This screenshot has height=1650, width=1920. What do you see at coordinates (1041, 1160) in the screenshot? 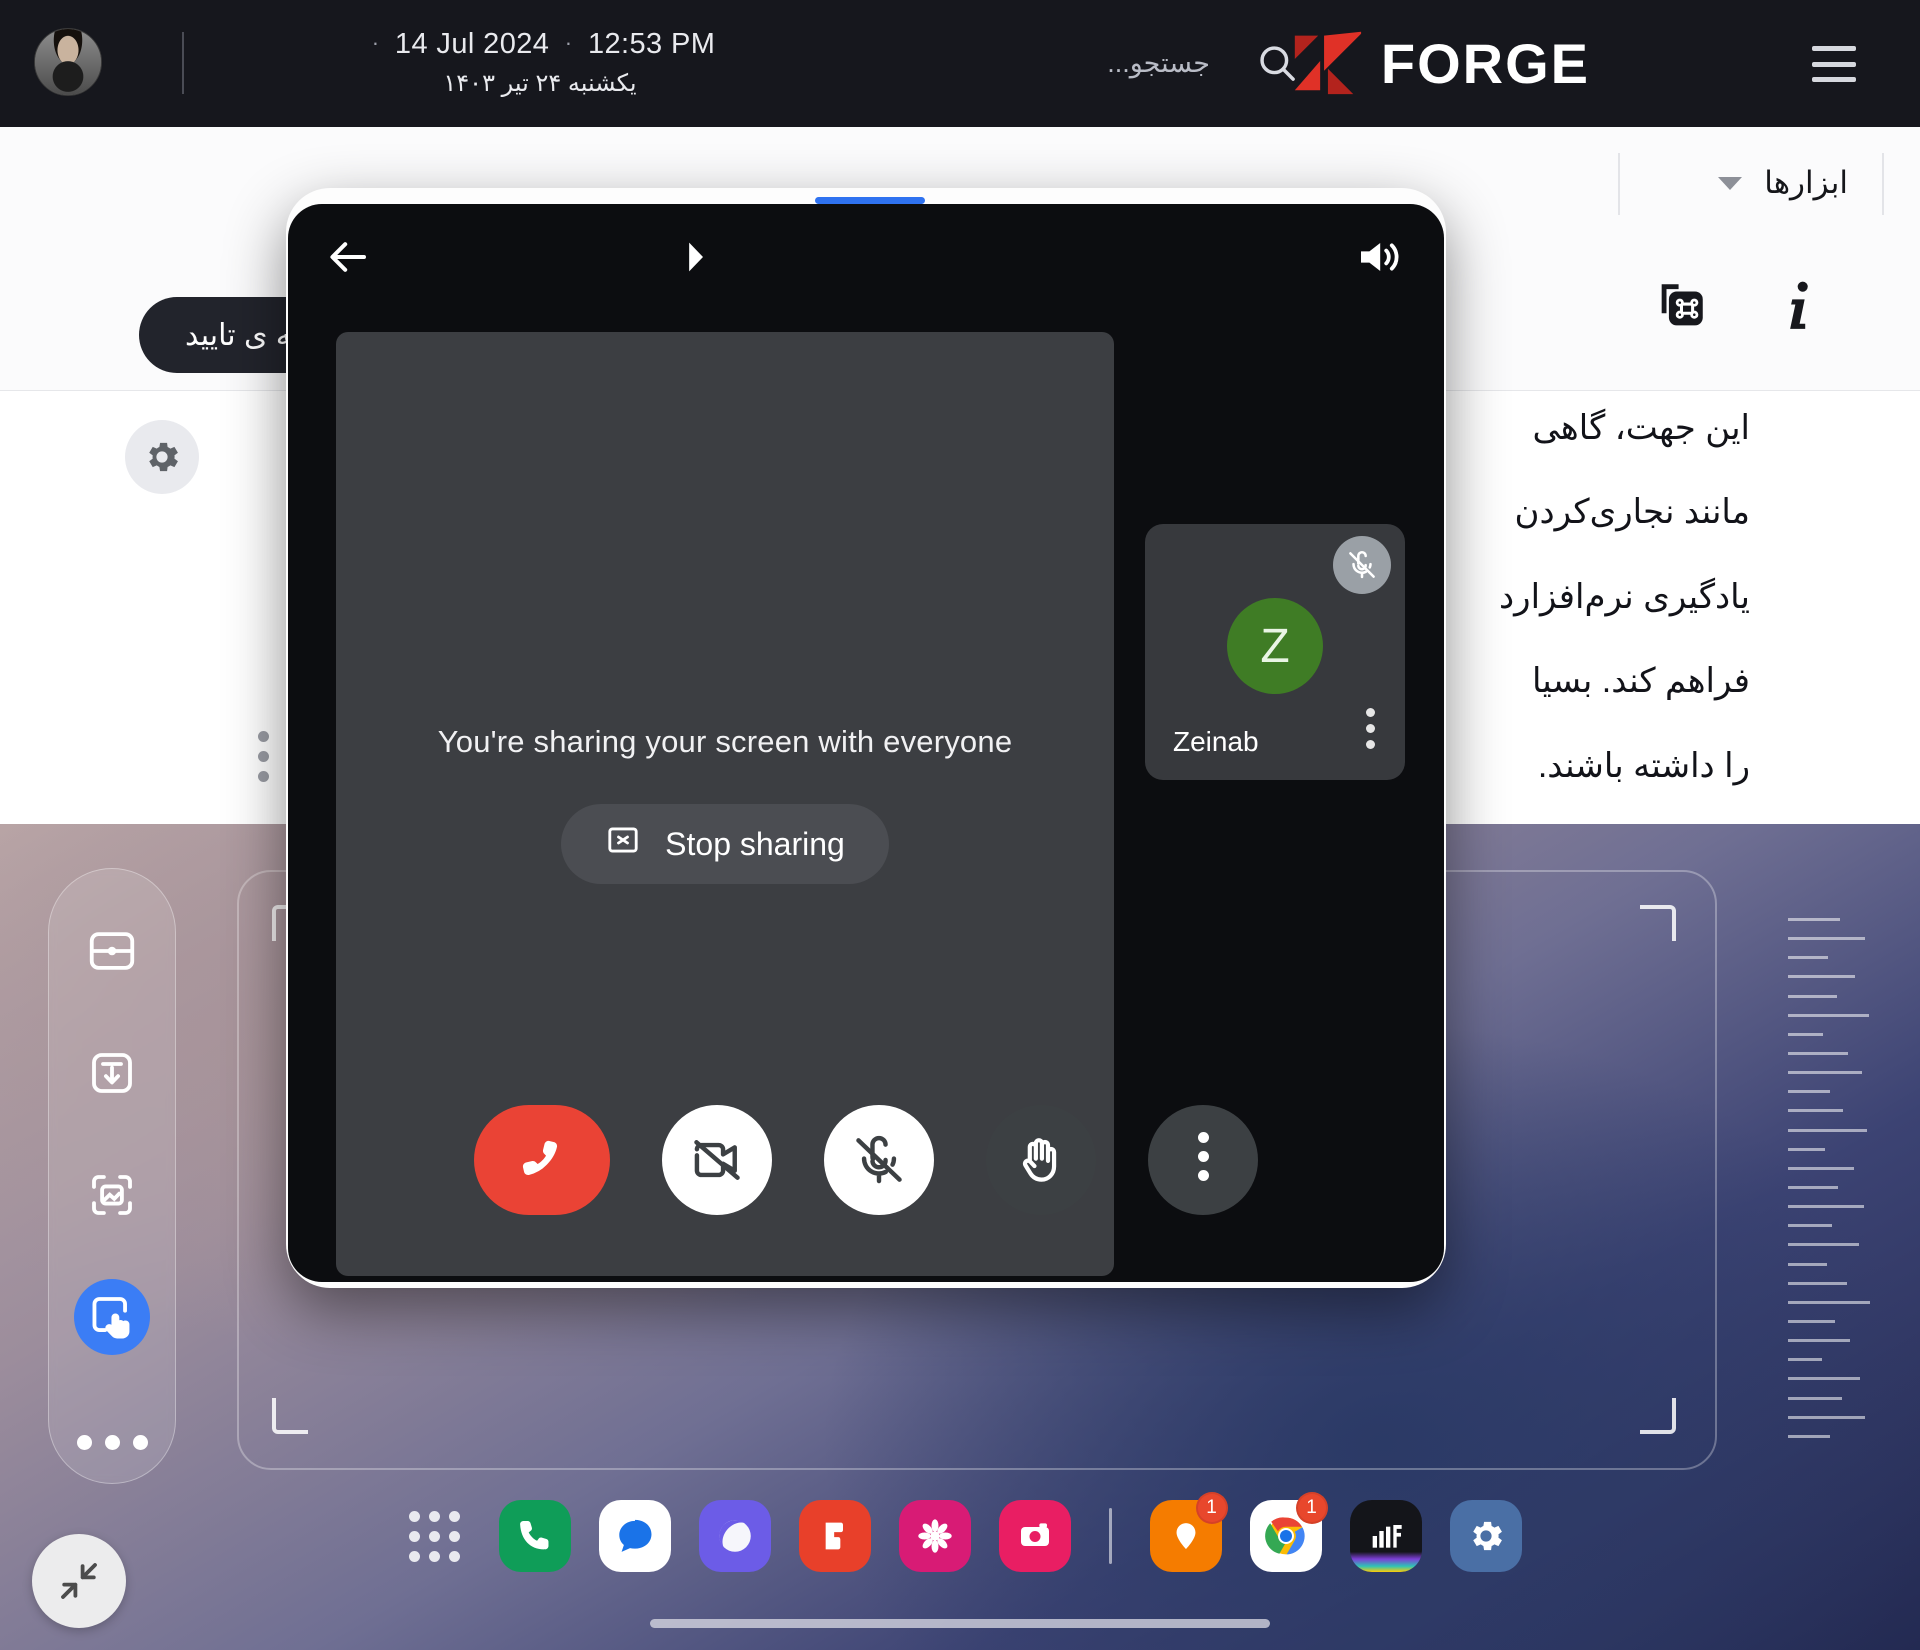
I see `raise-hand-button` at bounding box center [1041, 1160].